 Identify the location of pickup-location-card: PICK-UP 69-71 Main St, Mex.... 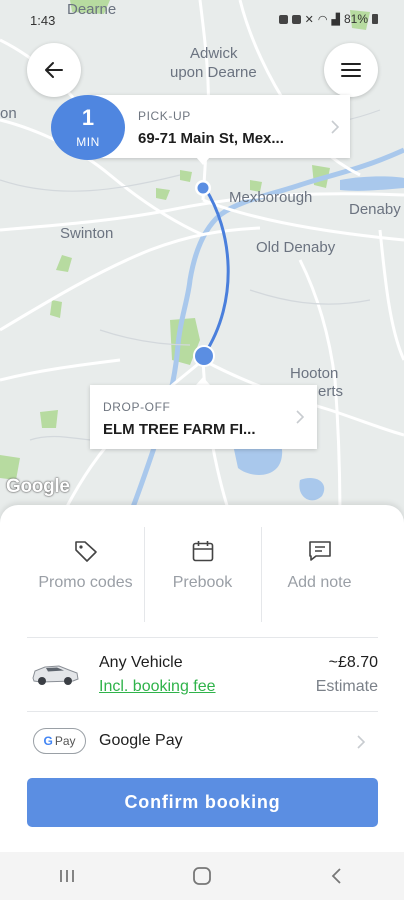
(219, 126).